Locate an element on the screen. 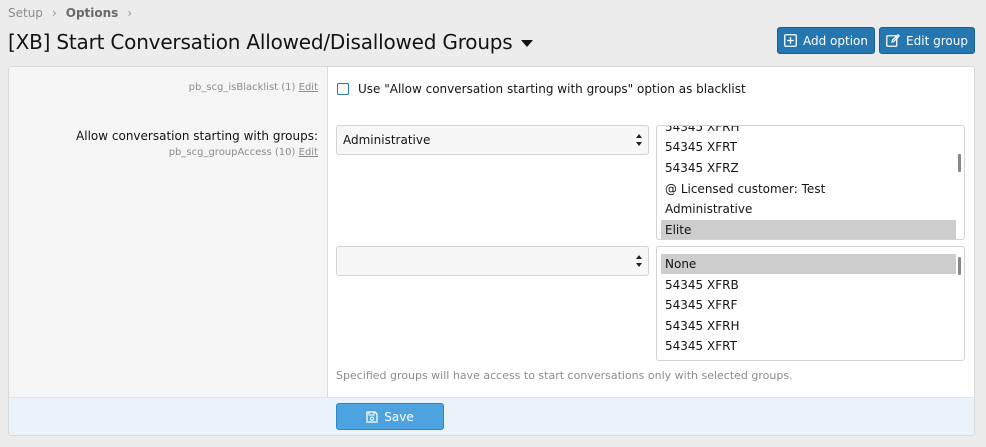 The height and width of the screenshot is (447, 986). list-item: @ Licensed customer: Test is located at coordinates (808, 189).